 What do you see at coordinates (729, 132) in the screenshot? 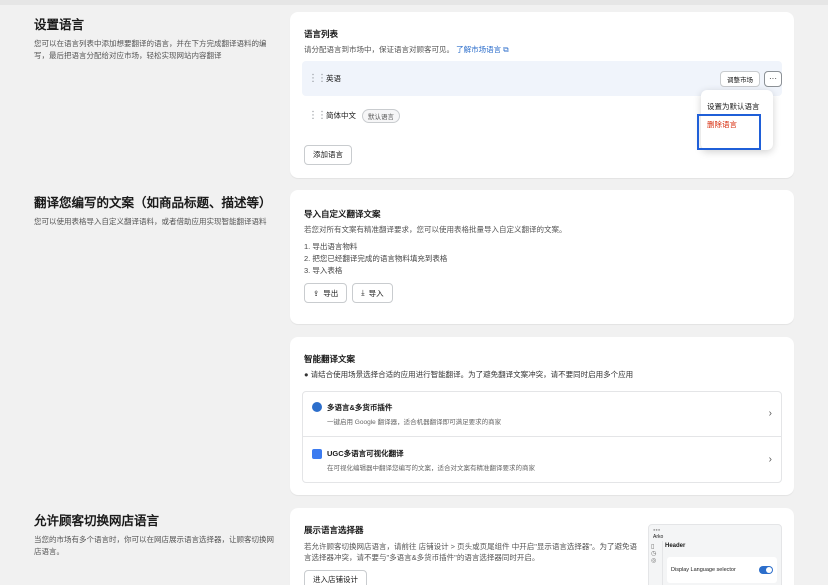
I see `highlight-box` at bounding box center [729, 132].